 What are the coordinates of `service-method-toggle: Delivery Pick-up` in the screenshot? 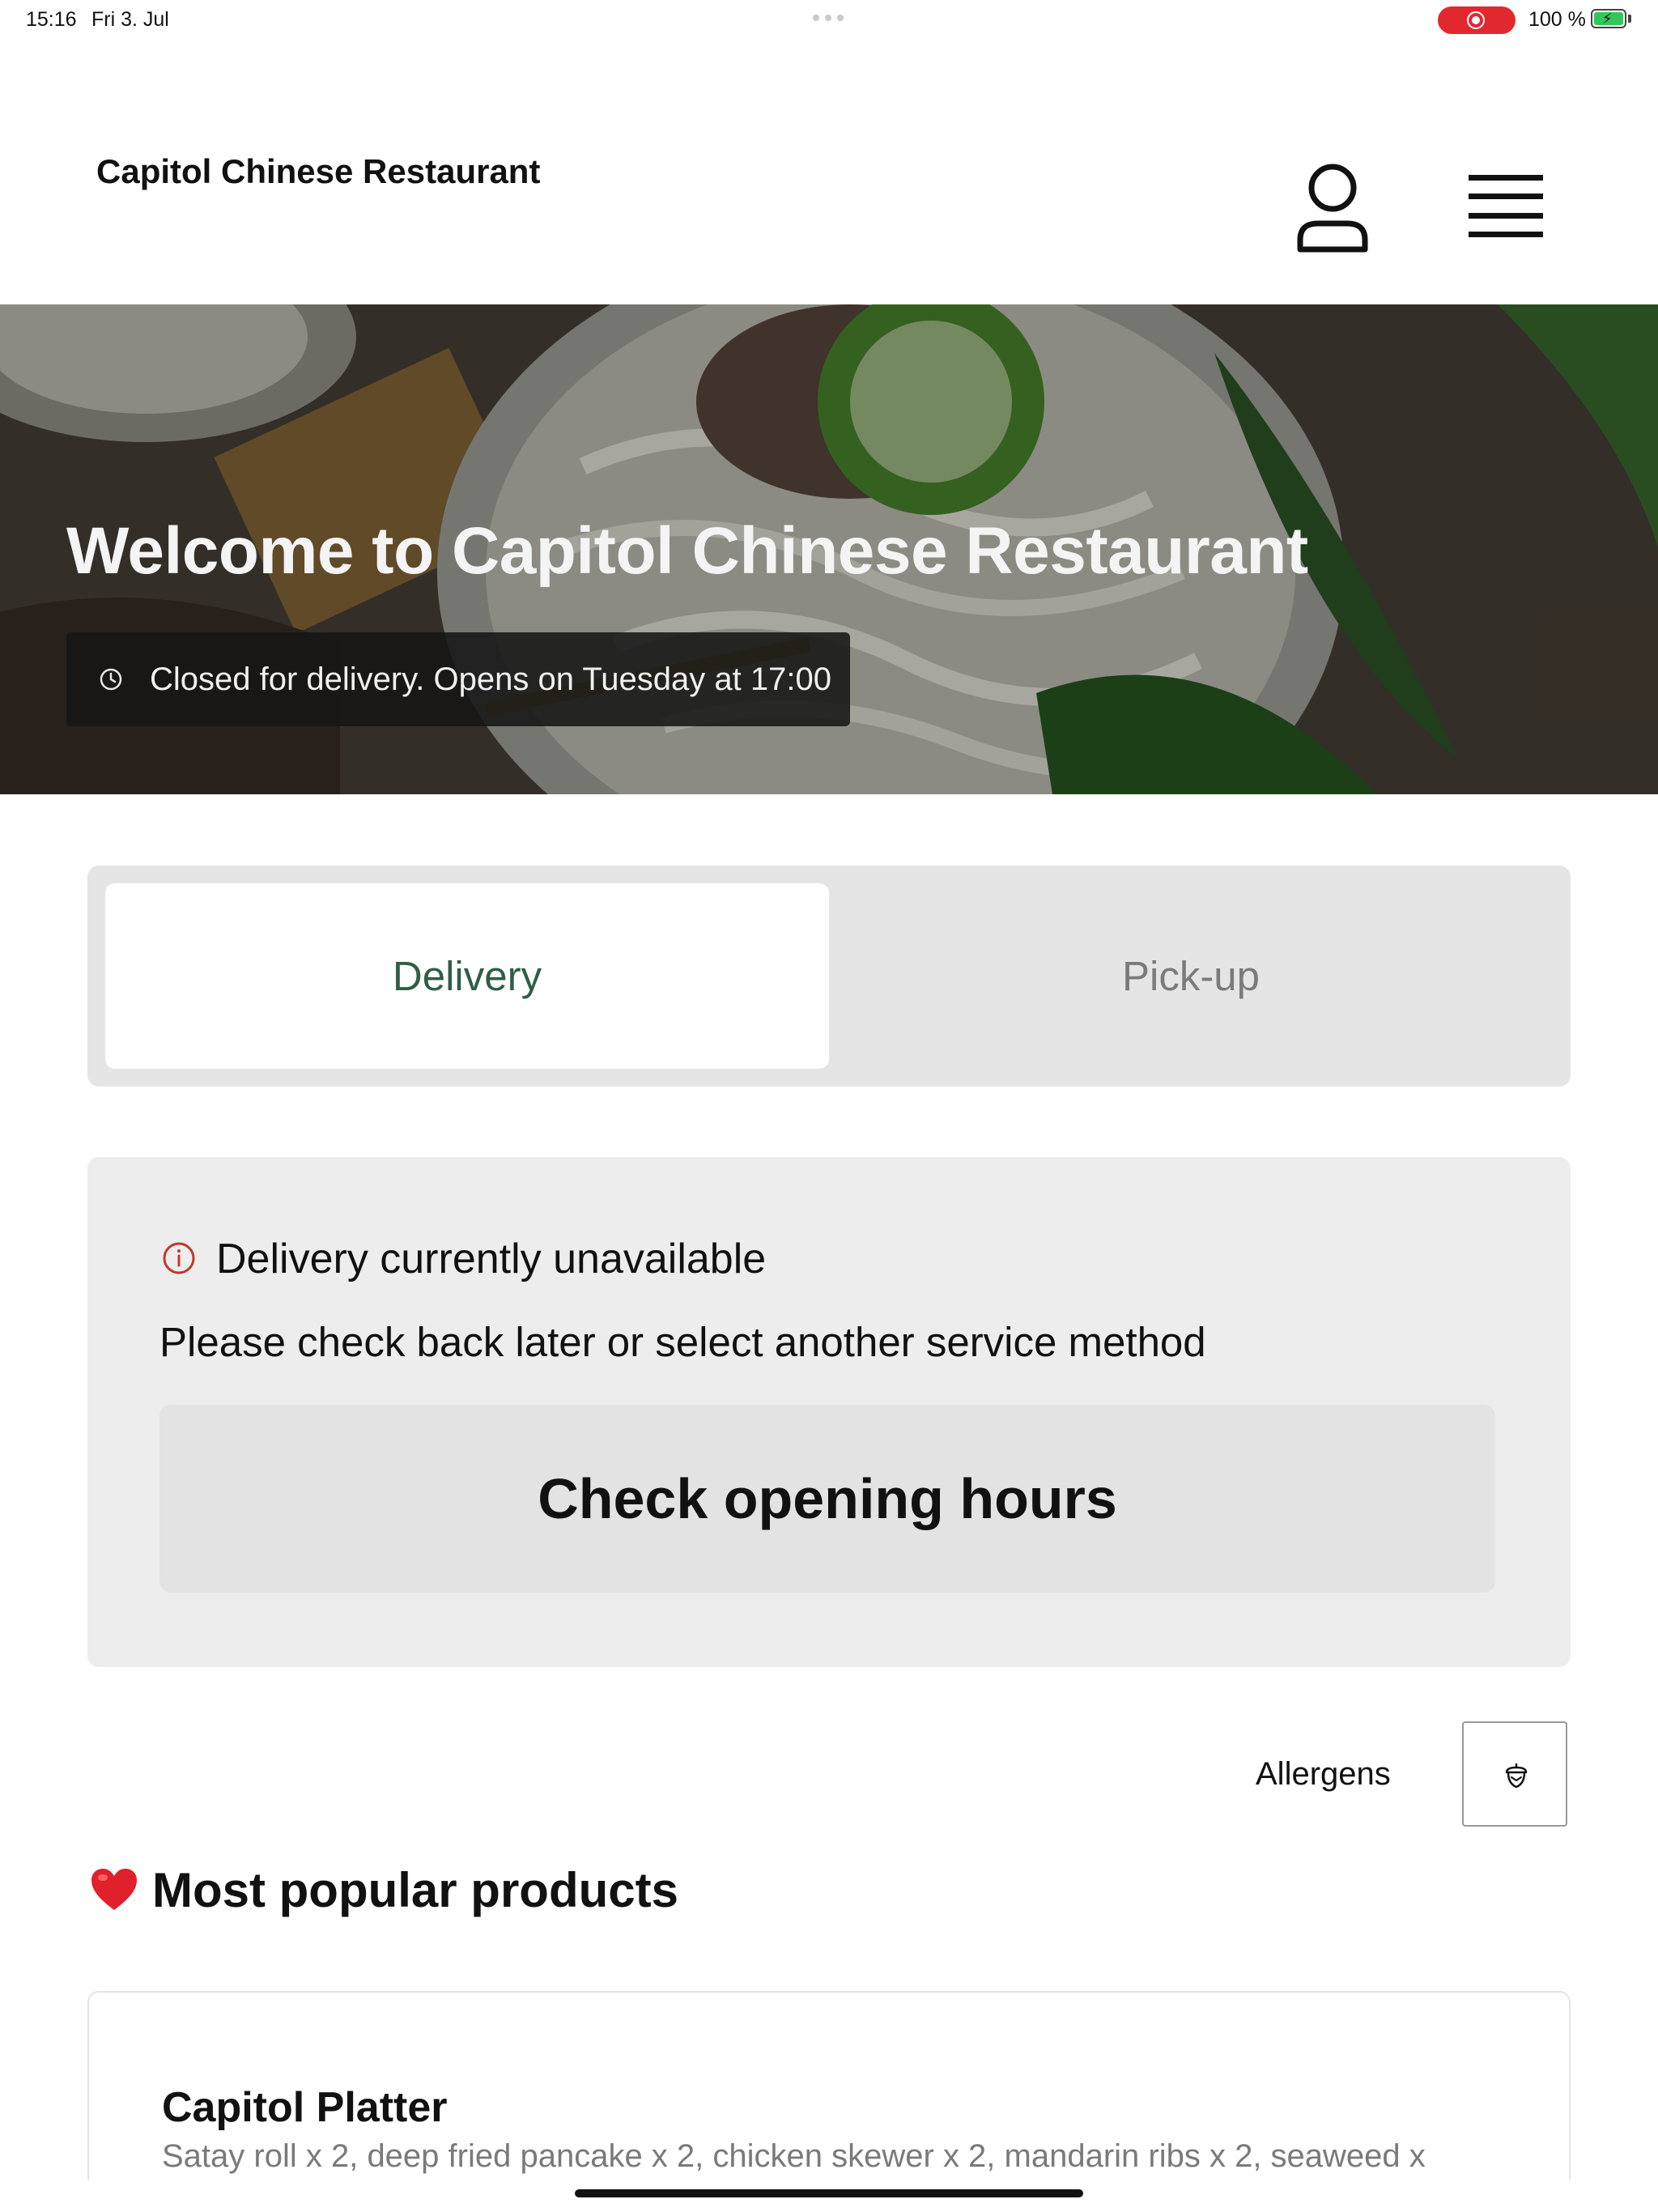 It's located at (829, 977).